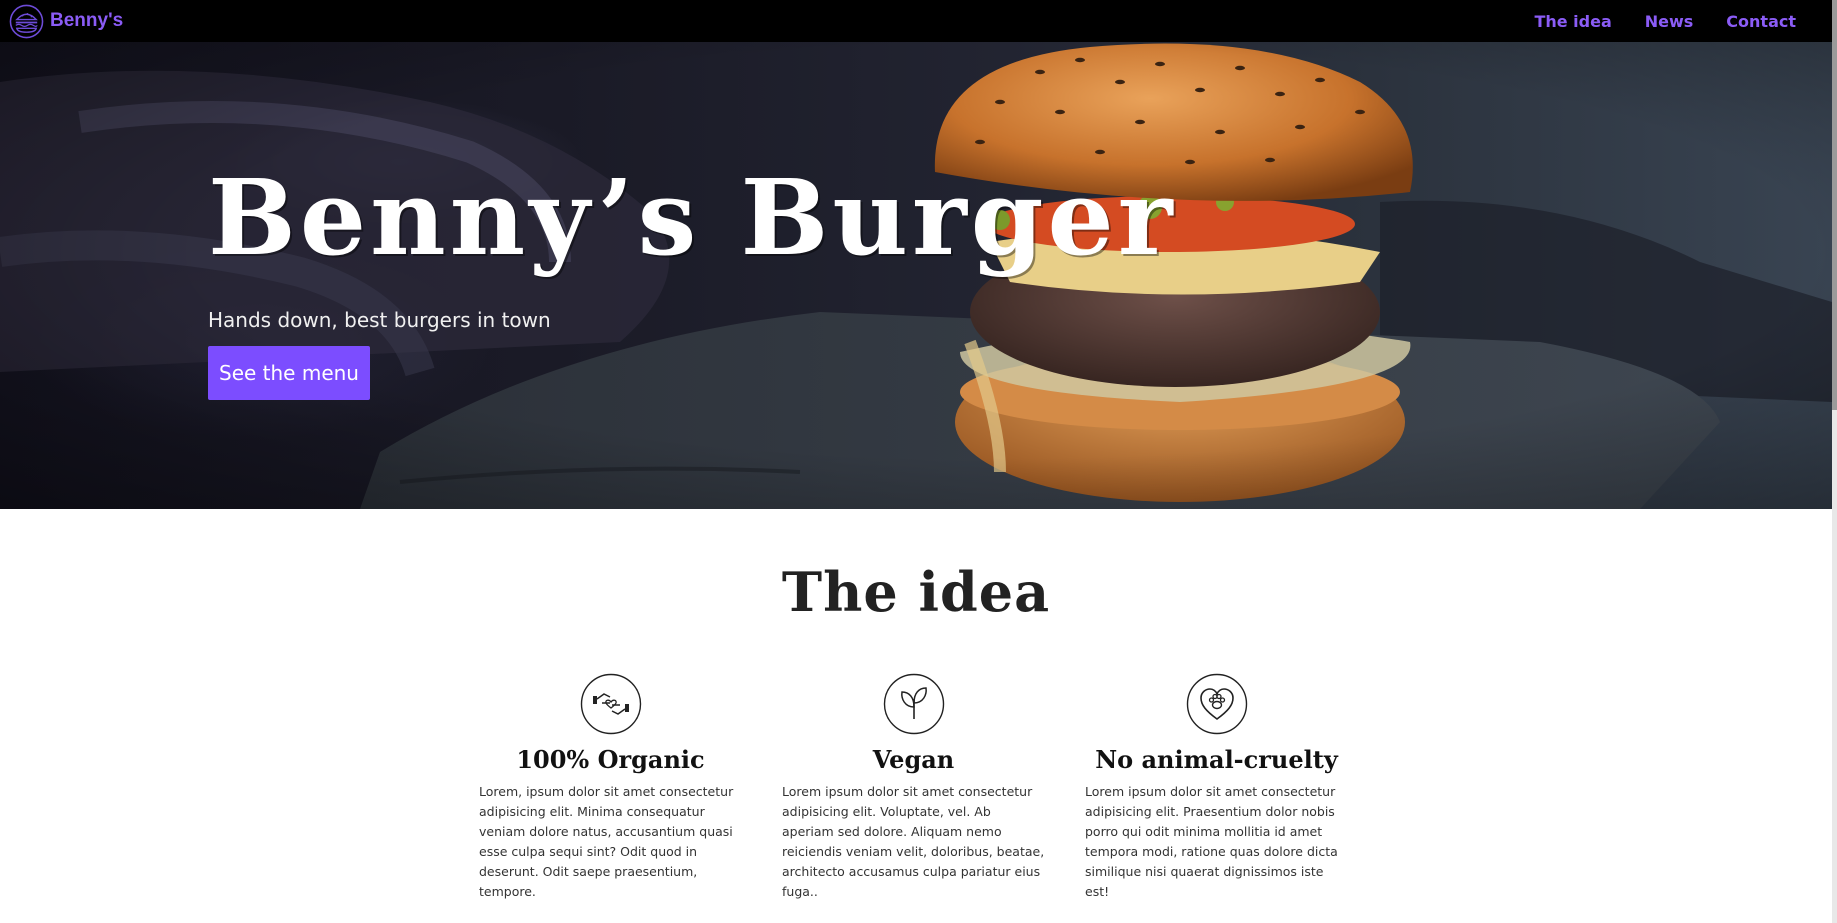 The width and height of the screenshot is (1837, 923). What do you see at coordinates (610, 704) in the screenshot?
I see `organic-hands-heart-icon` at bounding box center [610, 704].